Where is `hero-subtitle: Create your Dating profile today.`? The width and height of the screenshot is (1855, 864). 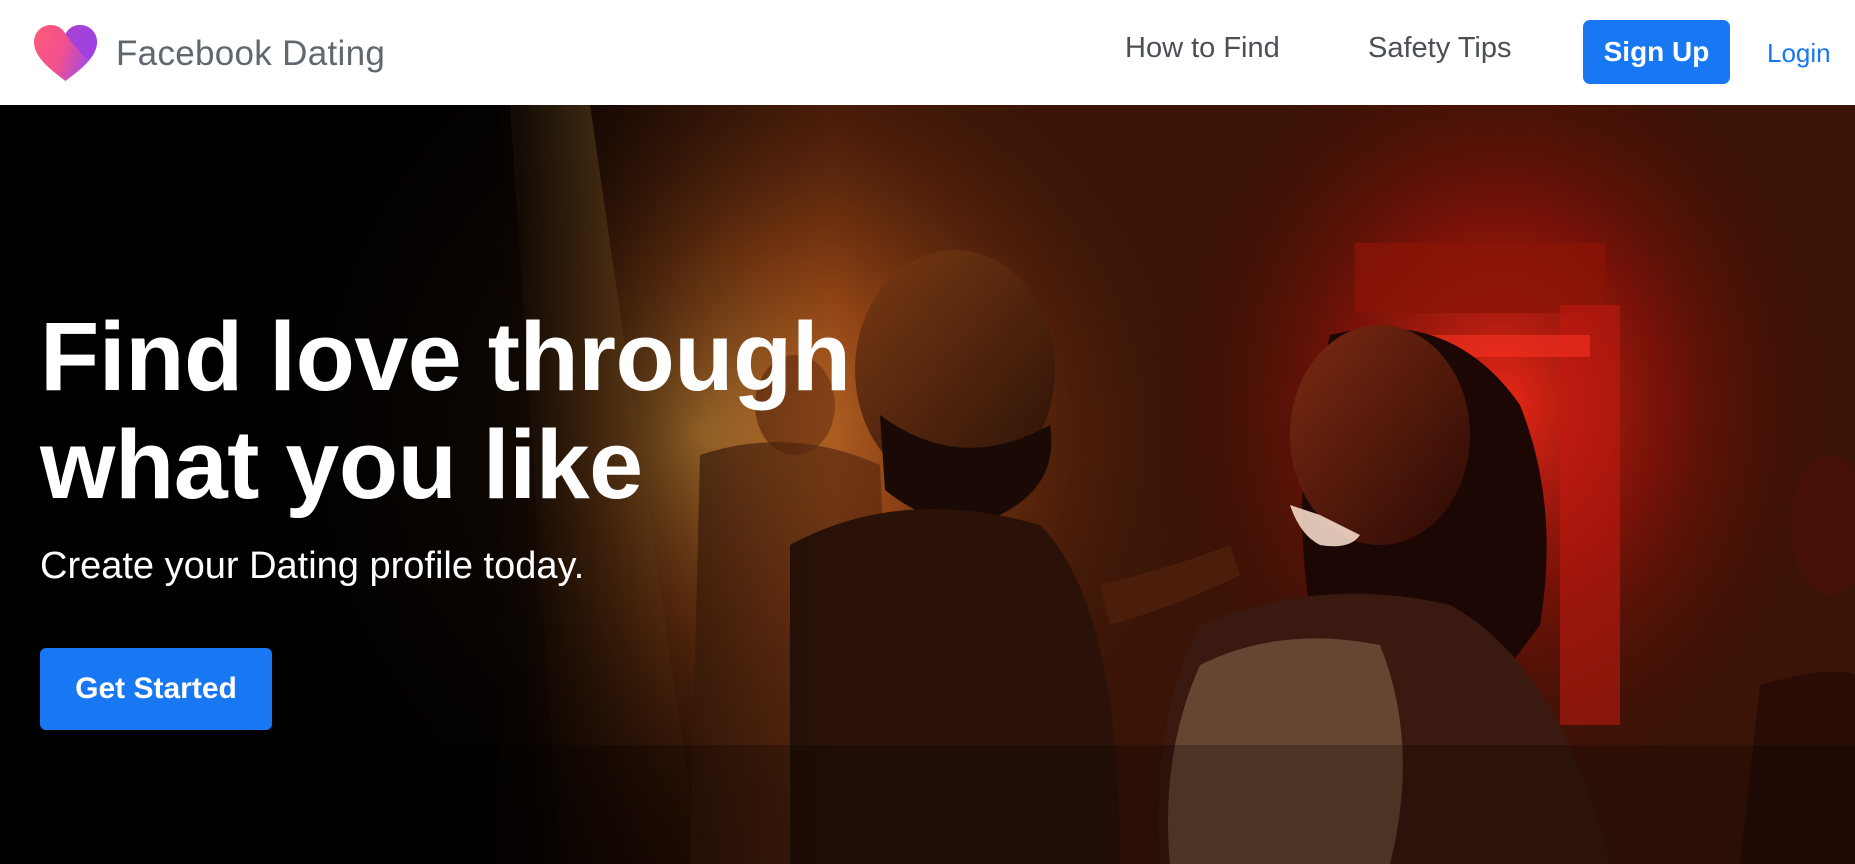 hero-subtitle: Create your Dating profile today. is located at coordinates (312, 566).